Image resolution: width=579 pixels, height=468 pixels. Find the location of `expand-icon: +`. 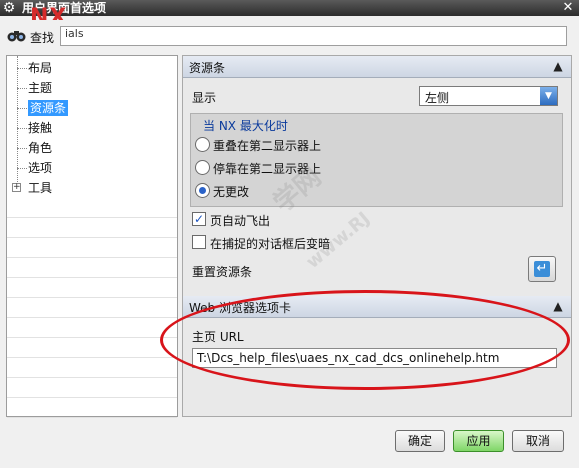

expand-icon: + is located at coordinates (16, 187).